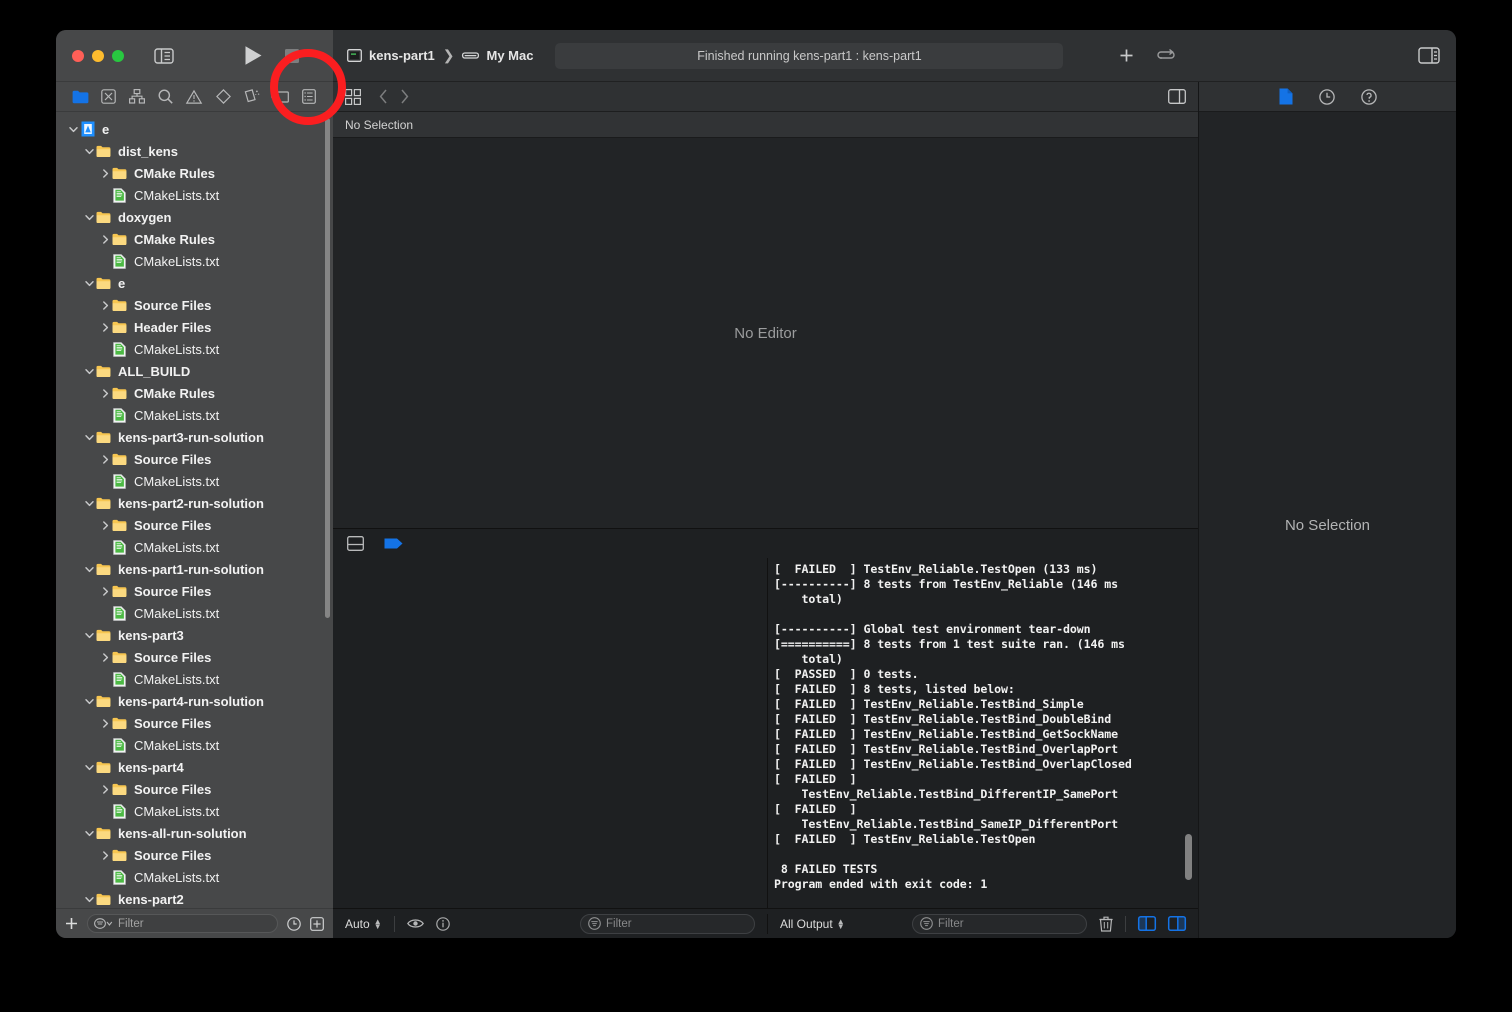 Image resolution: width=1512 pixels, height=1012 pixels. I want to click on chevron-left-icon, so click(383, 96).